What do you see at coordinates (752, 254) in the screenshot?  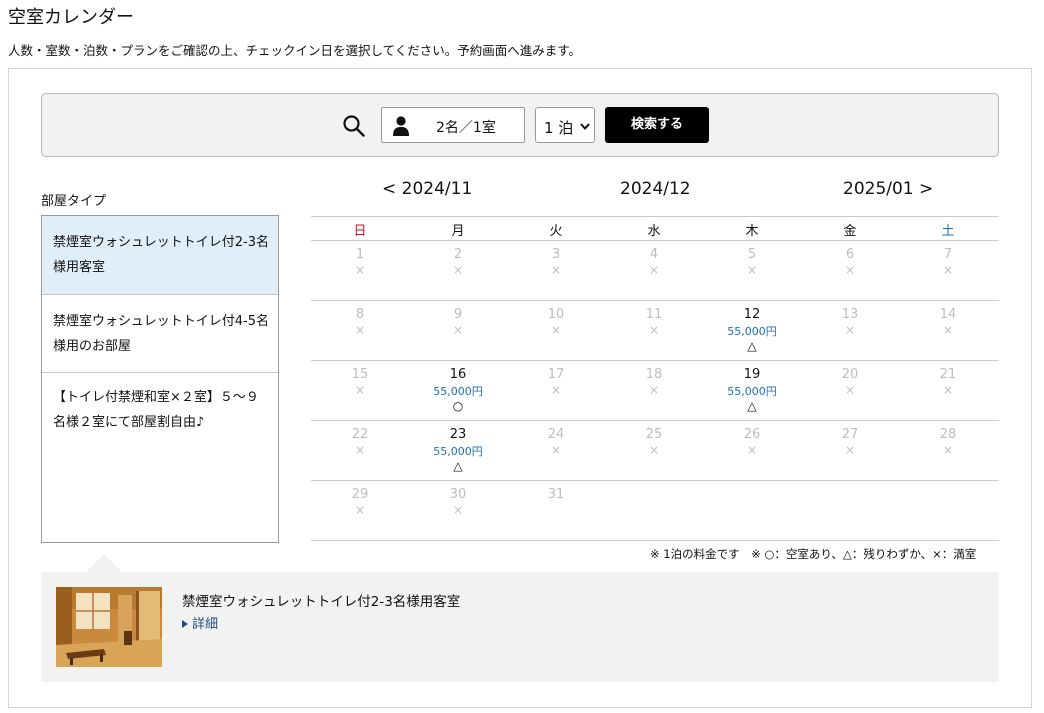 I see `day-number: 5` at bounding box center [752, 254].